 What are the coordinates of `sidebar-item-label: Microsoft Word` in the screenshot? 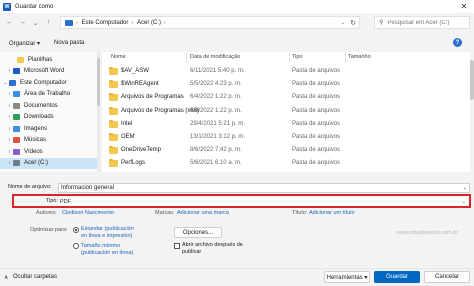 It's located at (44, 71).